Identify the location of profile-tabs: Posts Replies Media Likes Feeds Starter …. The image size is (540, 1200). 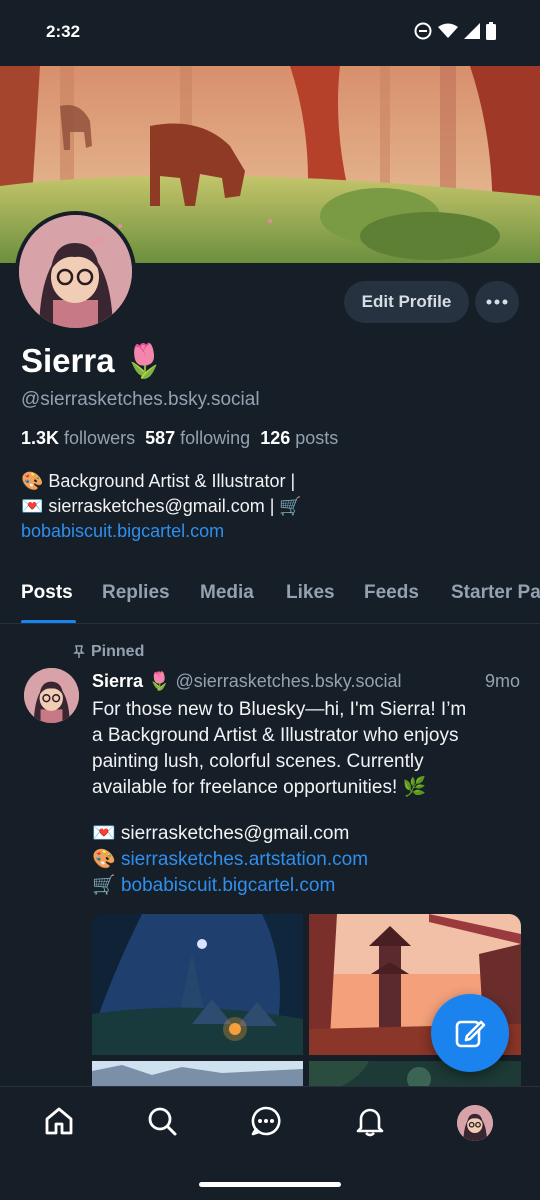
(270, 594).